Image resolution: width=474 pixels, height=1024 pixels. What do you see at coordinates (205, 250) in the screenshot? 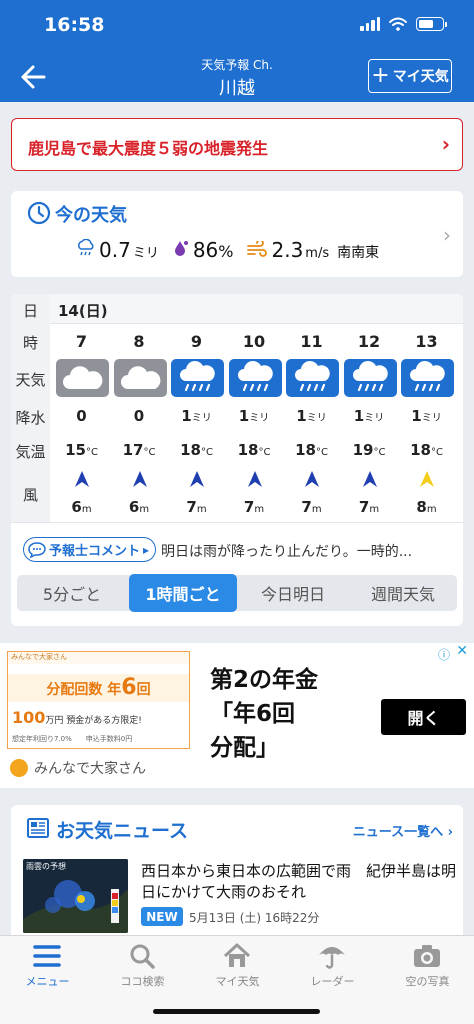
I see `humidity-value: 86` at bounding box center [205, 250].